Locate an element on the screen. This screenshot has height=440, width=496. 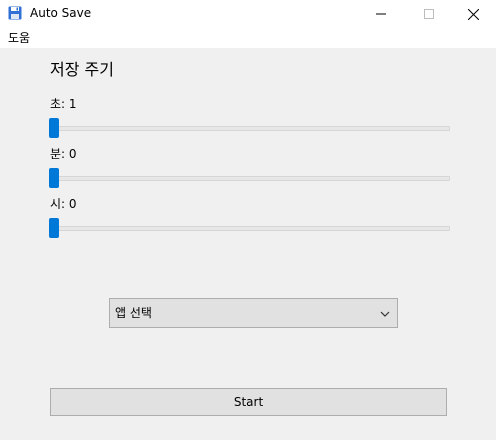
app-select-dropdown: 앱 선택 is located at coordinates (253, 313).